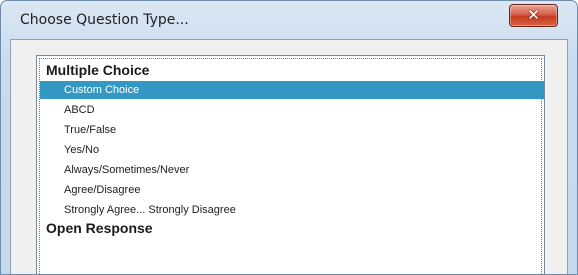 The image size is (578, 275). I want to click on close-button: ✕, so click(533, 15).